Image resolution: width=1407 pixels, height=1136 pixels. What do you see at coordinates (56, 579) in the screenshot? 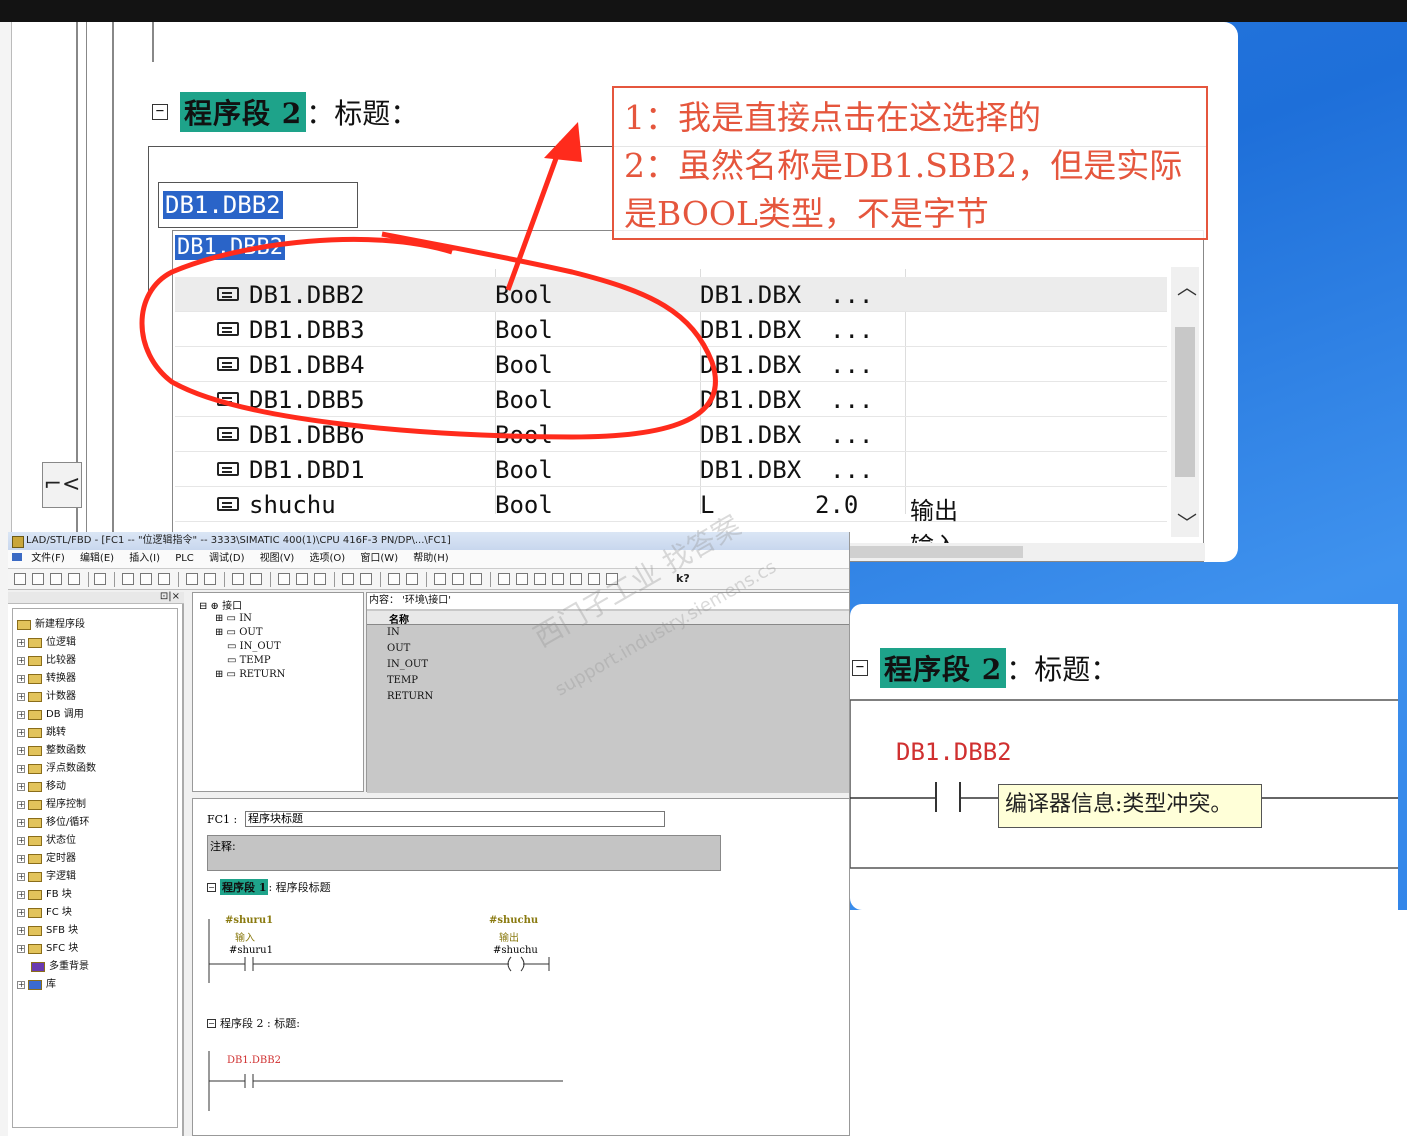
I see `network-icon` at bounding box center [56, 579].